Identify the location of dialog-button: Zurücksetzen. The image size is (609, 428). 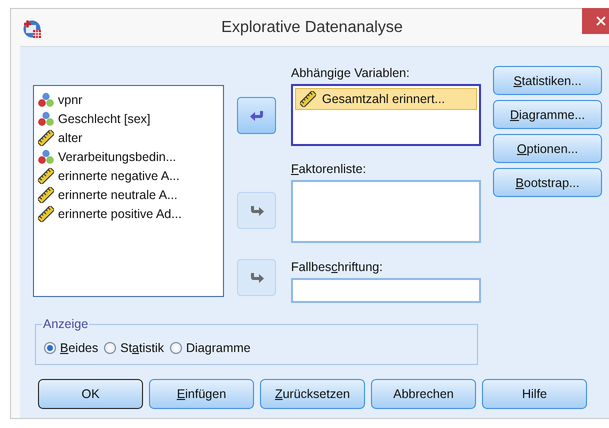
(312, 394).